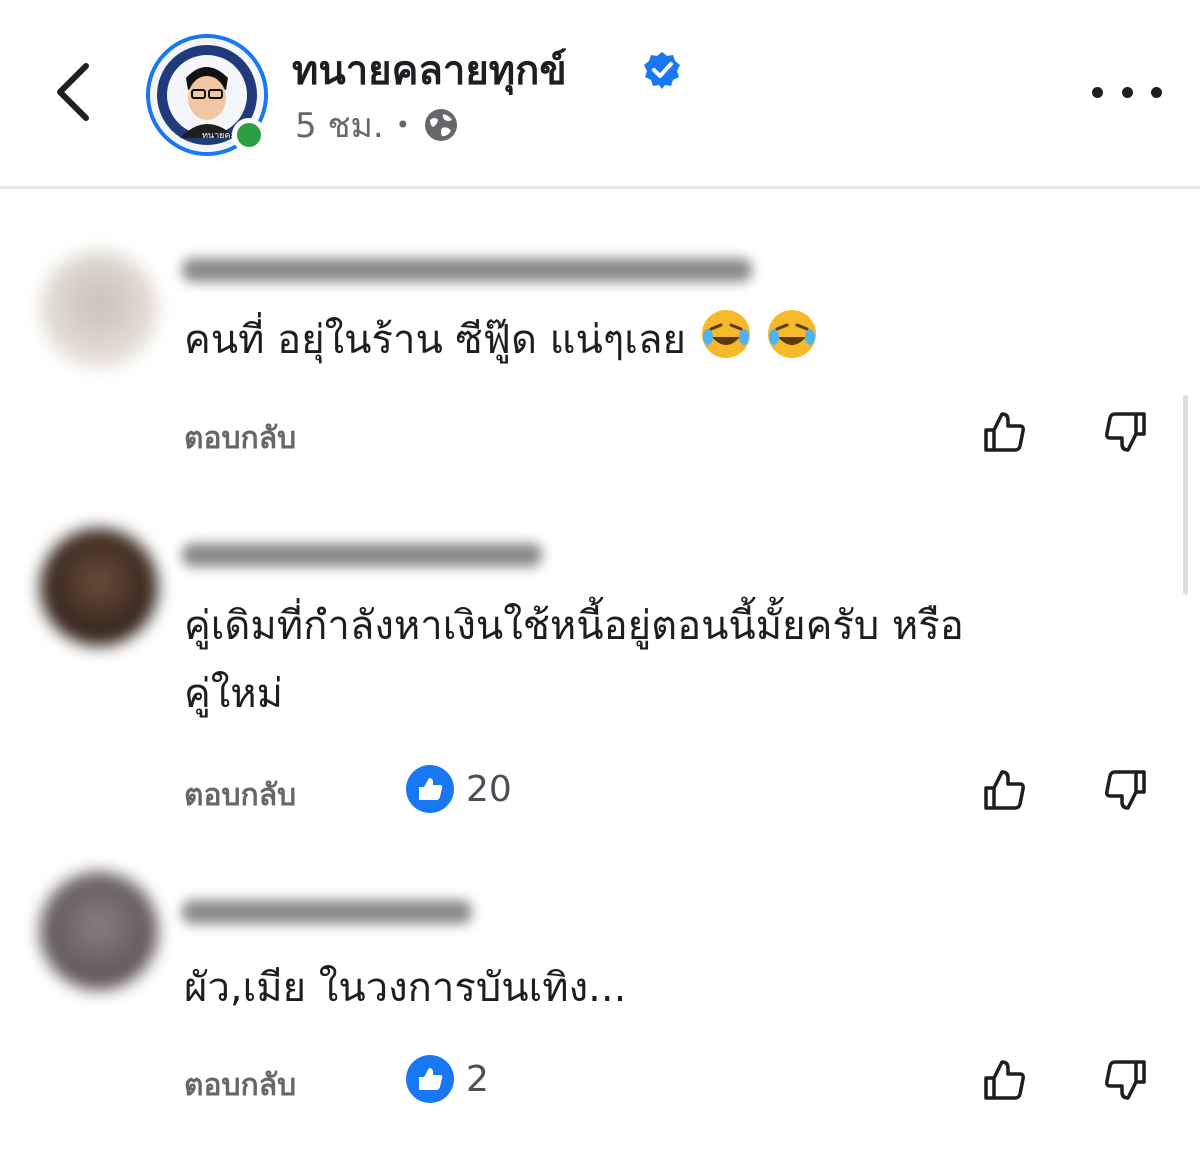 The width and height of the screenshot is (1200, 1161). Describe the element at coordinates (600, 187) in the screenshot. I see `header-divider` at that location.